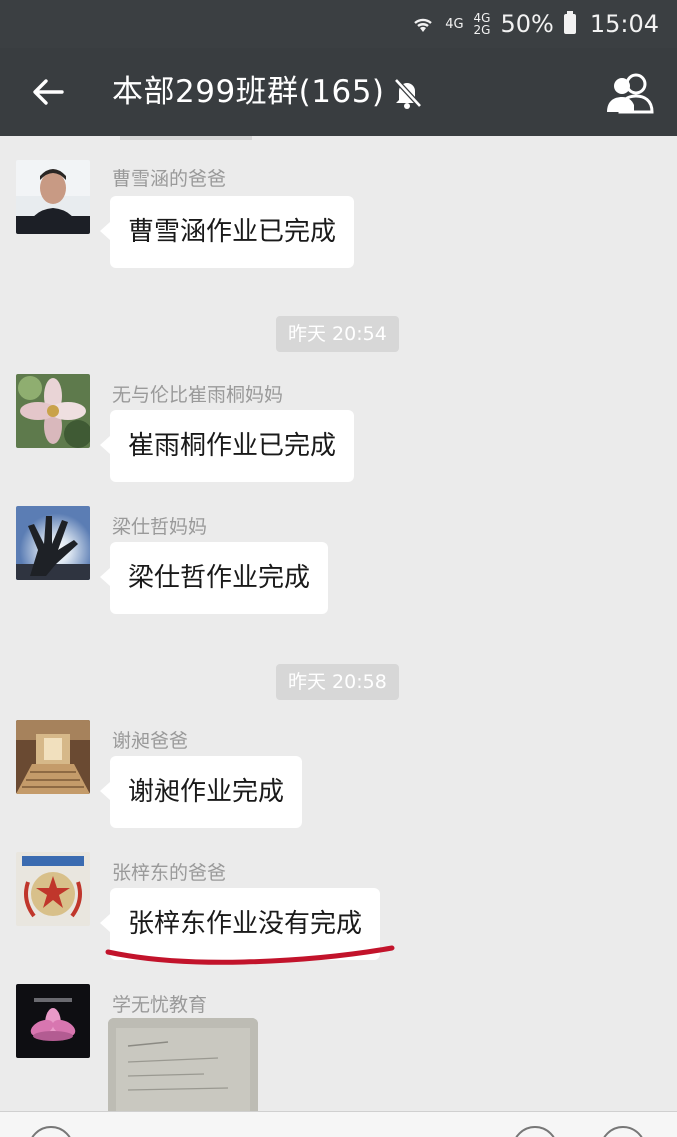  I want to click on sender-name: 谢昶爸爸, so click(150, 741).